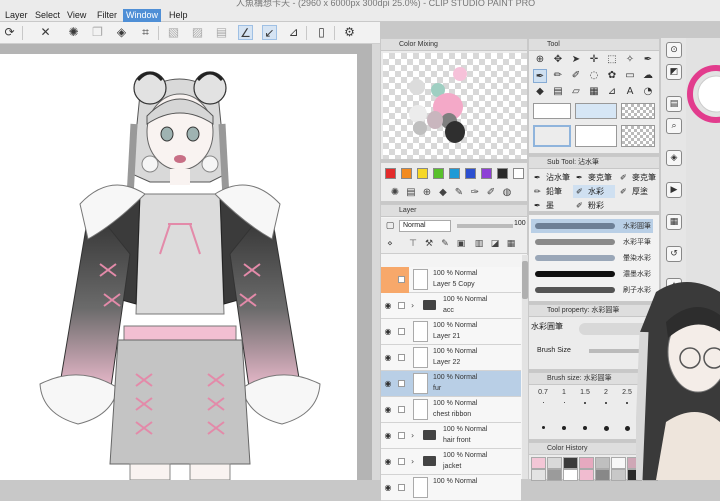 The image size is (720, 501). Describe the element at coordinates (648, 92) in the screenshot. I see `balloon-icon: ◔` at that location.